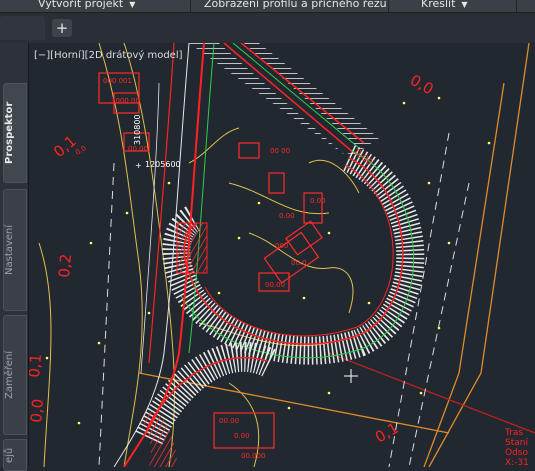  Describe the element at coordinates (9, 250) in the screenshot. I see `tab-settings-label: Nastavení` at that location.